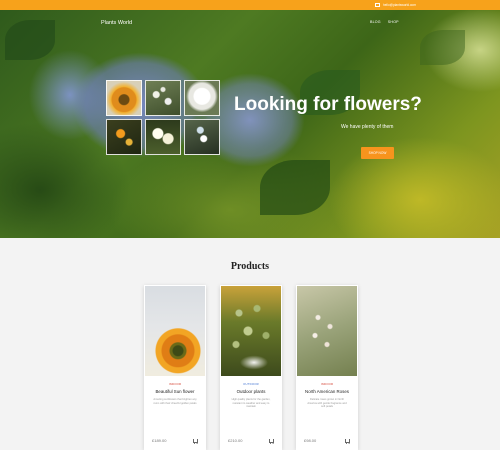  What do you see at coordinates (393, 22) in the screenshot?
I see `nav-link-shop: SHOP` at bounding box center [393, 22].